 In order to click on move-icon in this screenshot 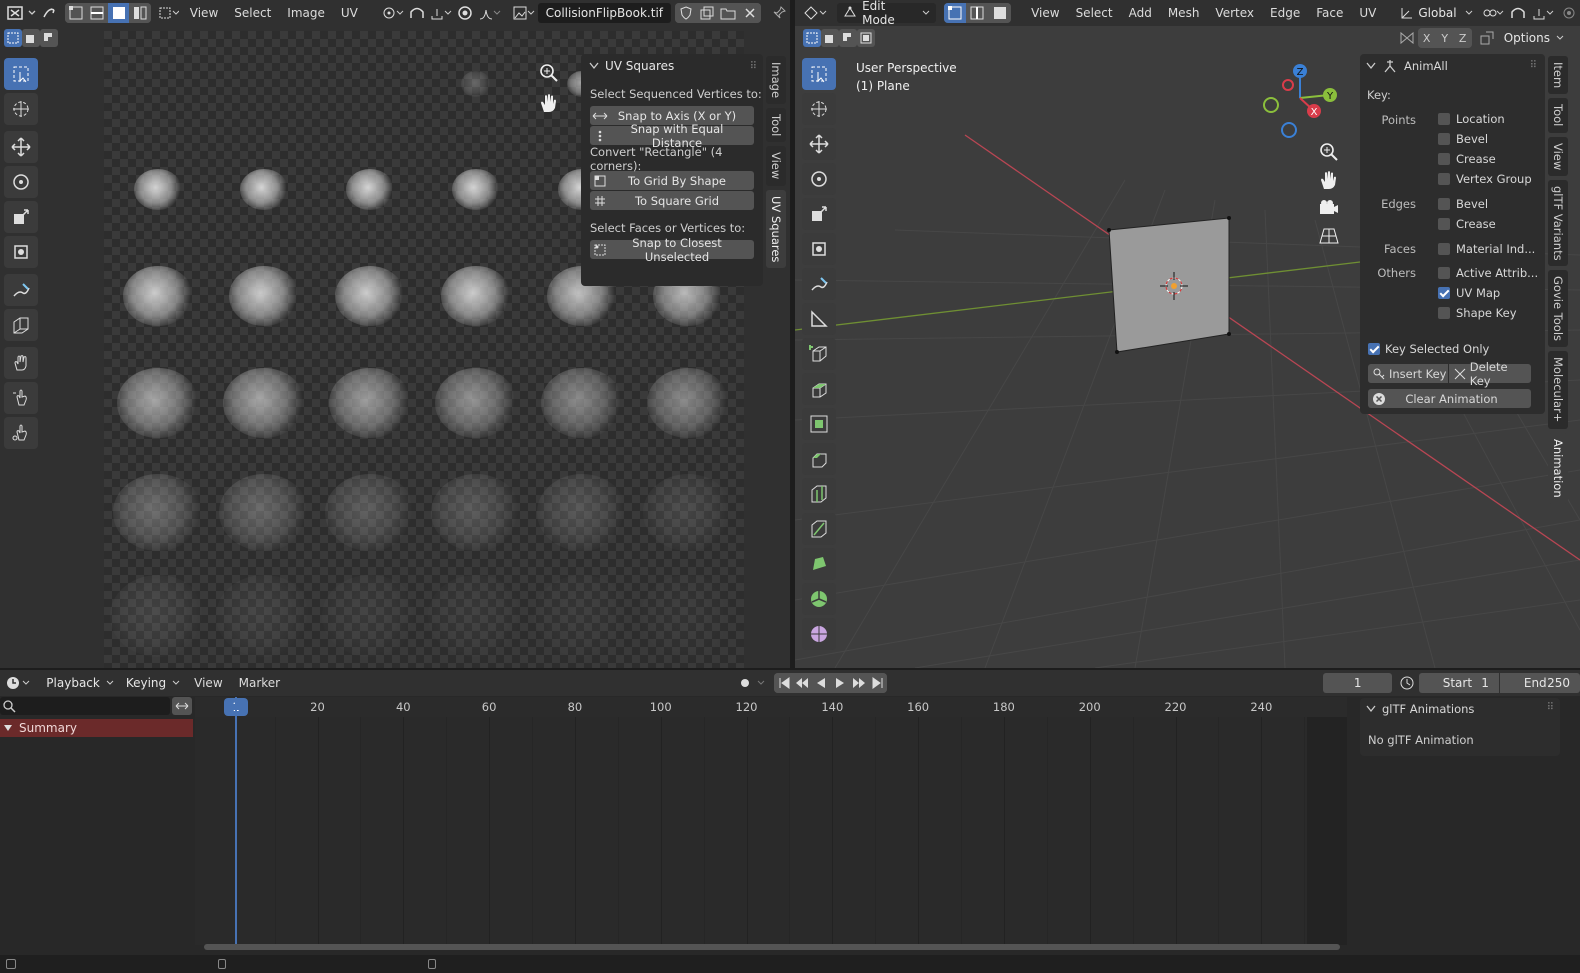, I will do `click(21, 147)`.